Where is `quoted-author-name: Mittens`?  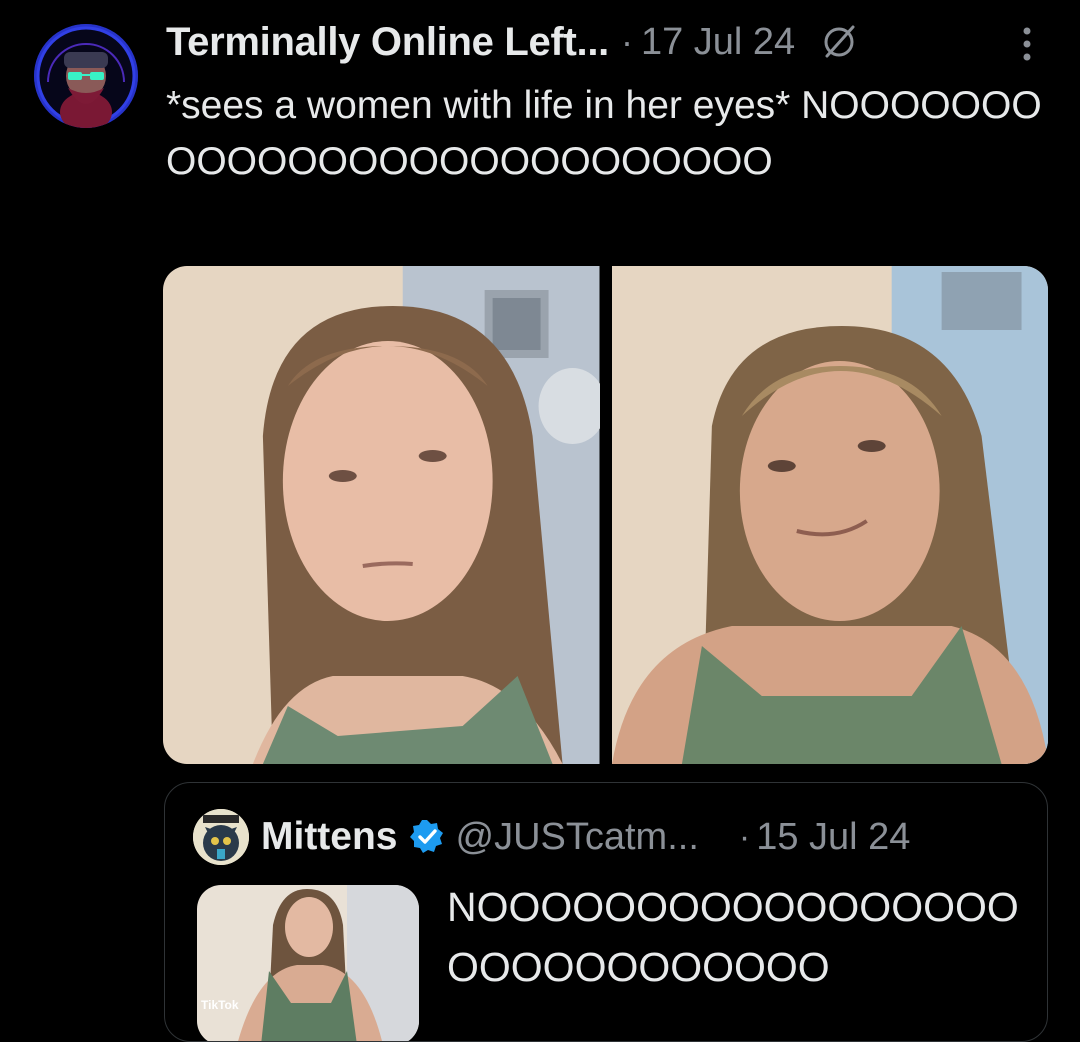
quoted-author-name: Mittens is located at coordinates (329, 837).